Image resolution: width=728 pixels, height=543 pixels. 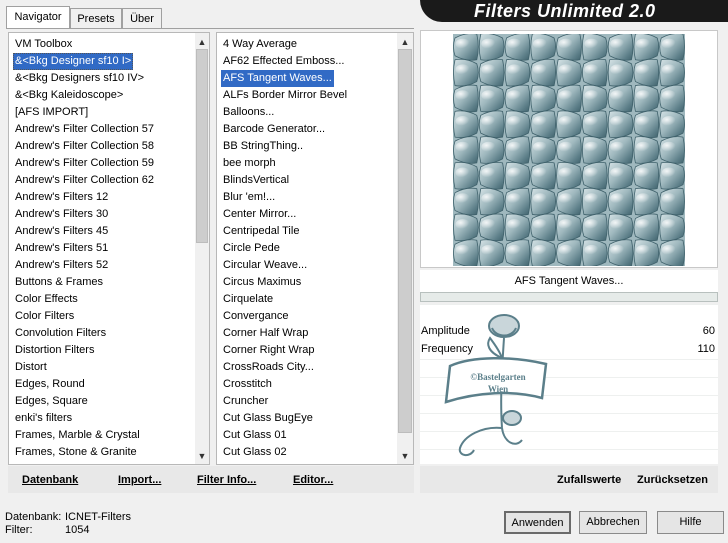 What do you see at coordinates (38, 17) in the screenshot?
I see `tab-navigator: Navigator` at bounding box center [38, 17].